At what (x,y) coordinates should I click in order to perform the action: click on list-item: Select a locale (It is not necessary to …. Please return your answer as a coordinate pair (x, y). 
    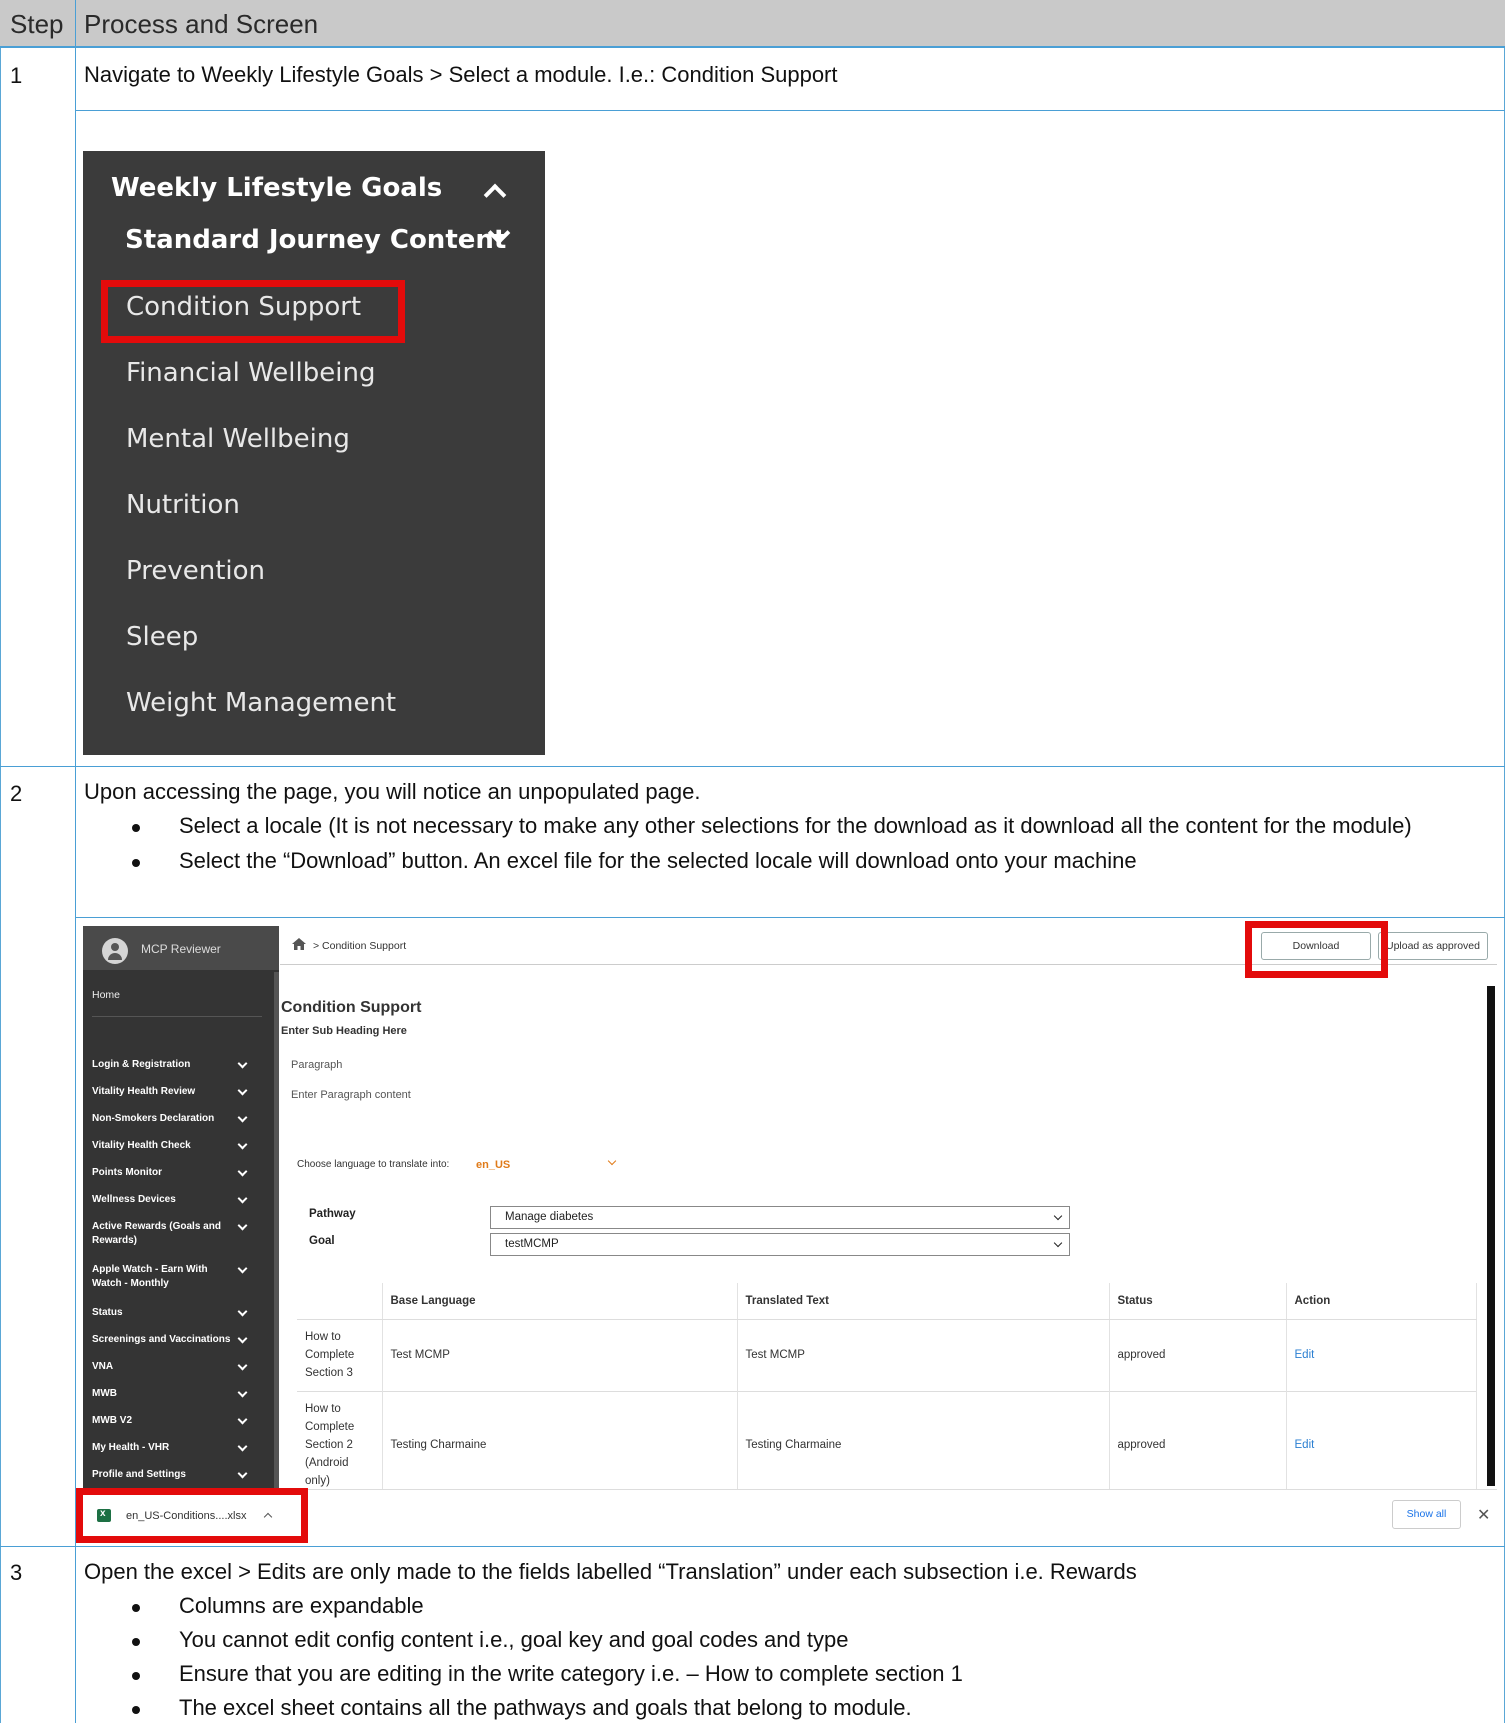
    Looking at the image, I should click on (812, 826).